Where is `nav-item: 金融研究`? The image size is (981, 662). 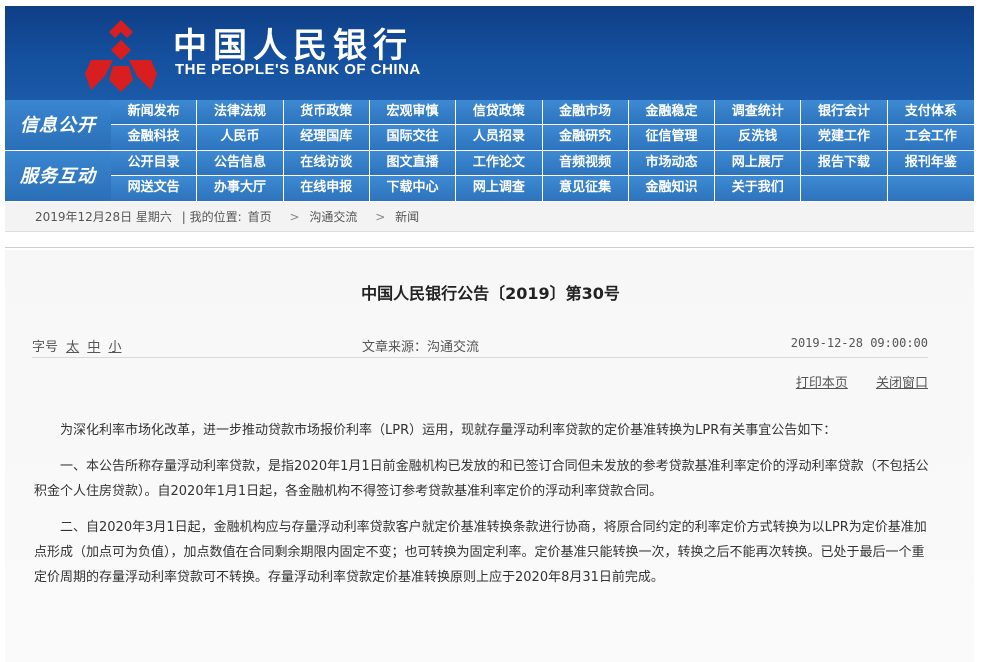 nav-item: 金融研究 is located at coordinates (586, 137).